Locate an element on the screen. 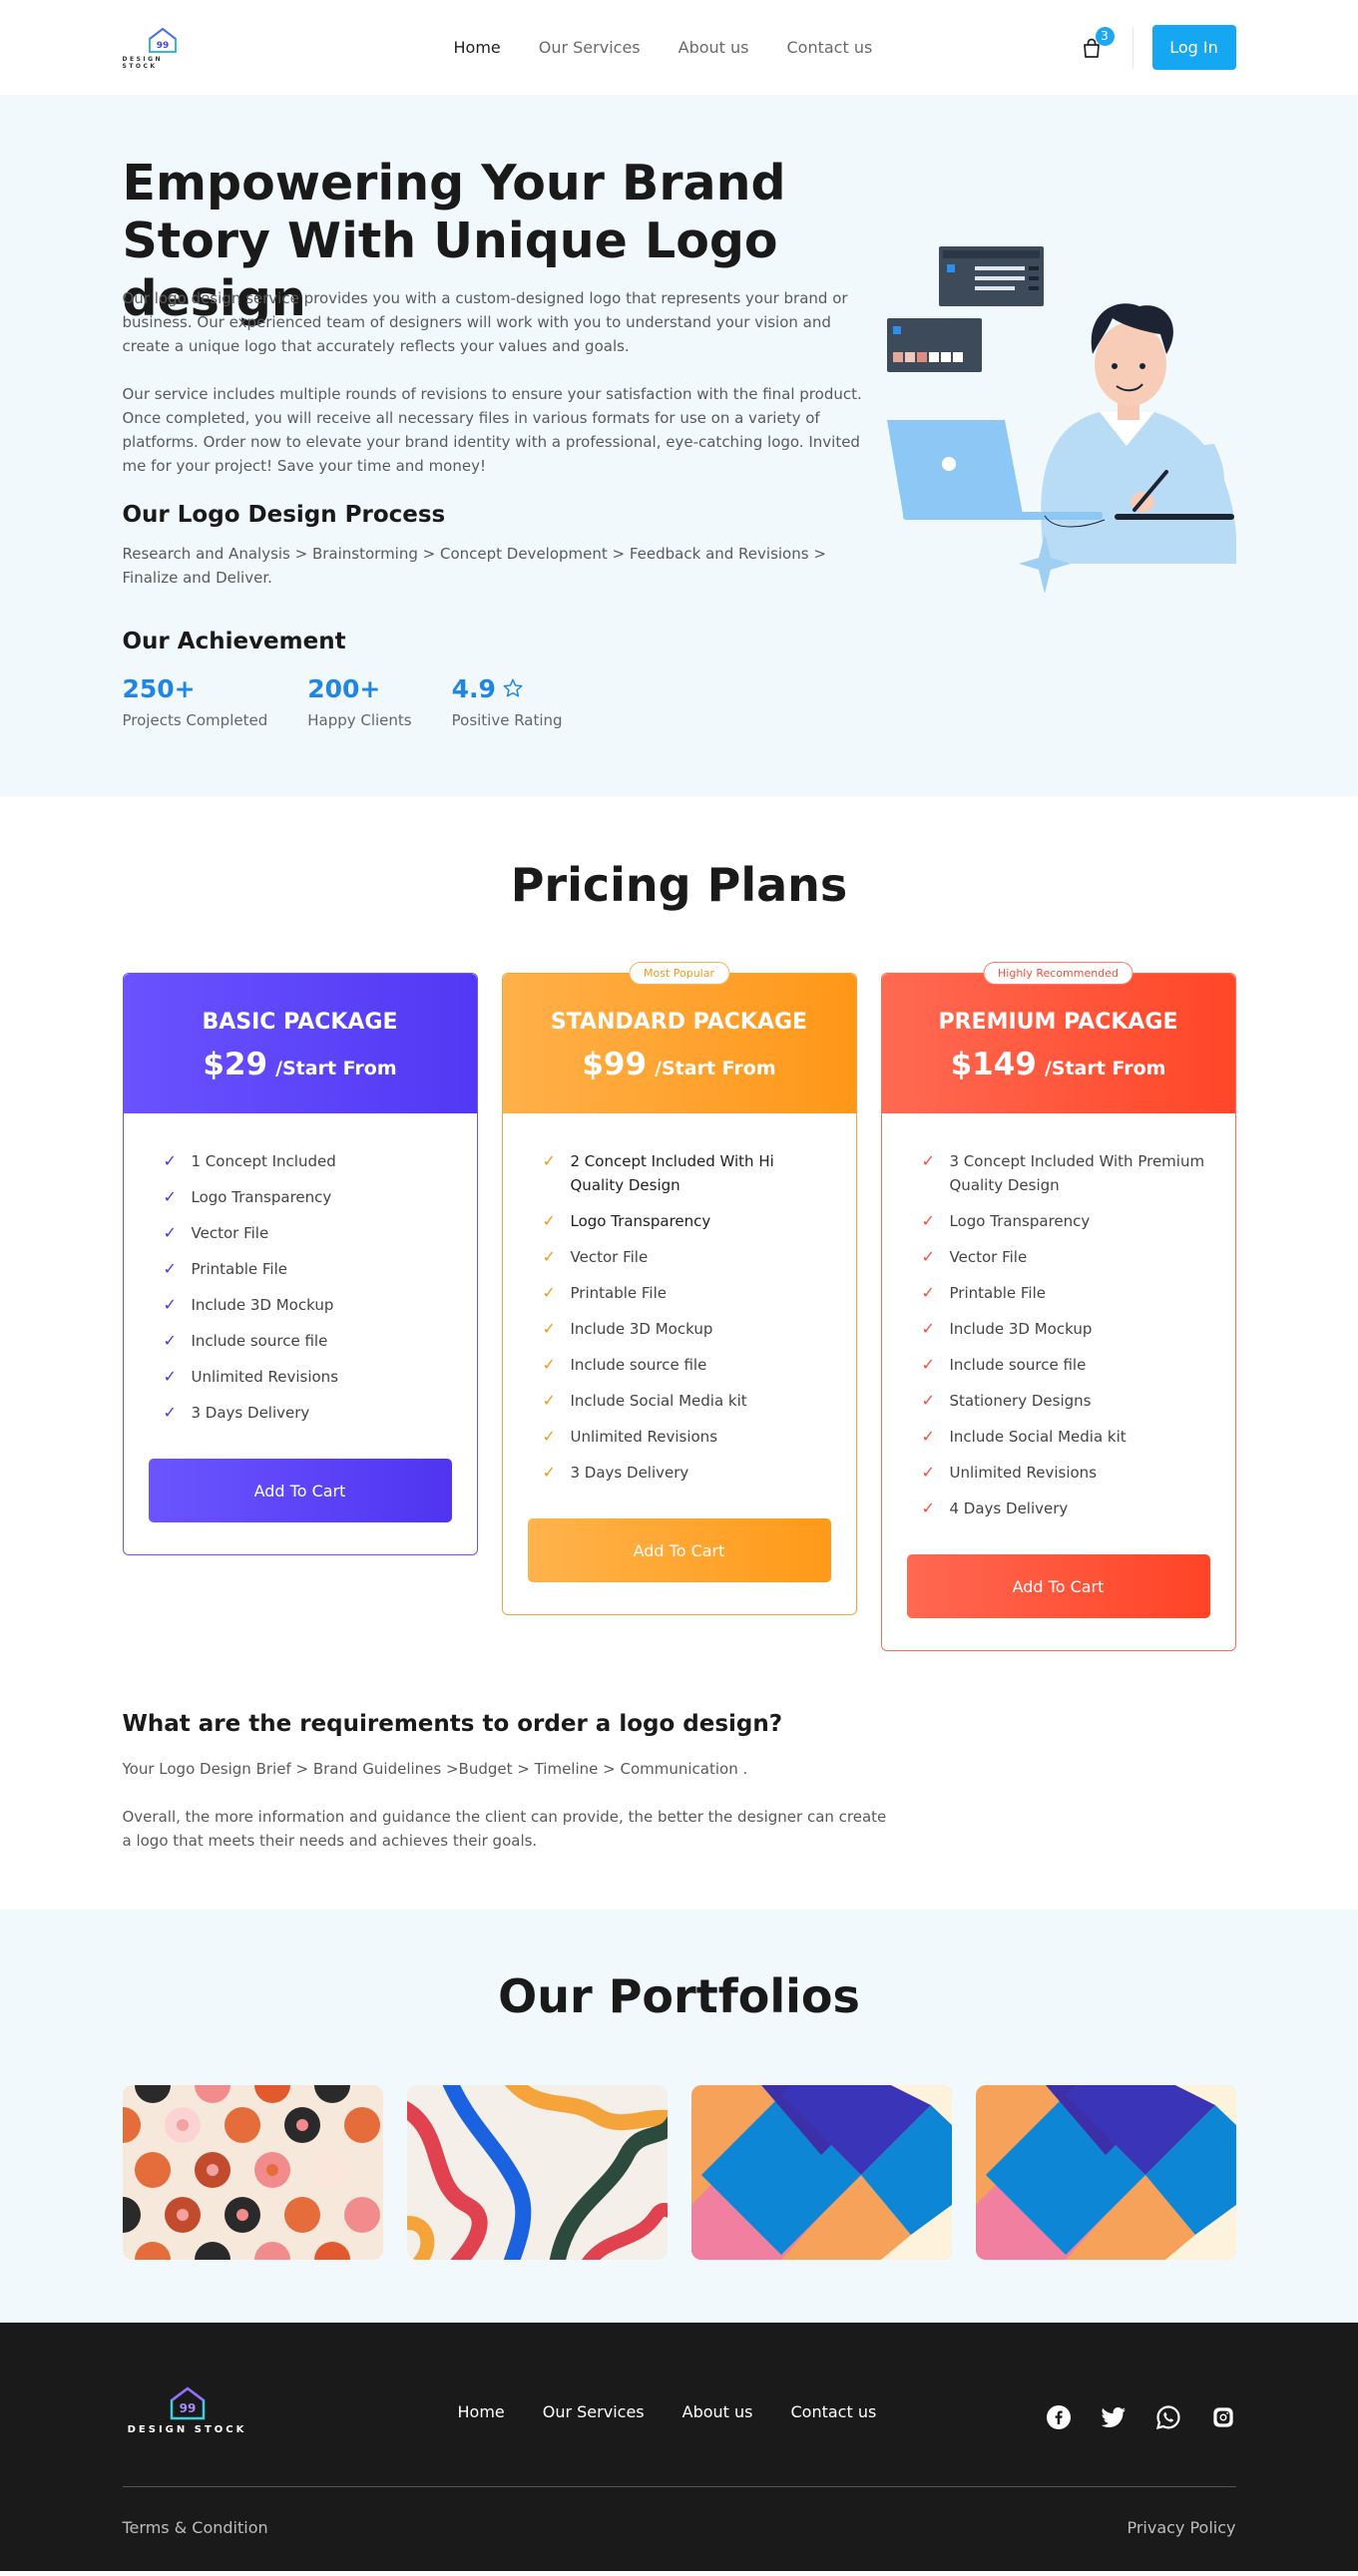 This screenshot has width=1358, height=2576. feature-text: Include 3D Mockup is located at coordinates (641, 1329).